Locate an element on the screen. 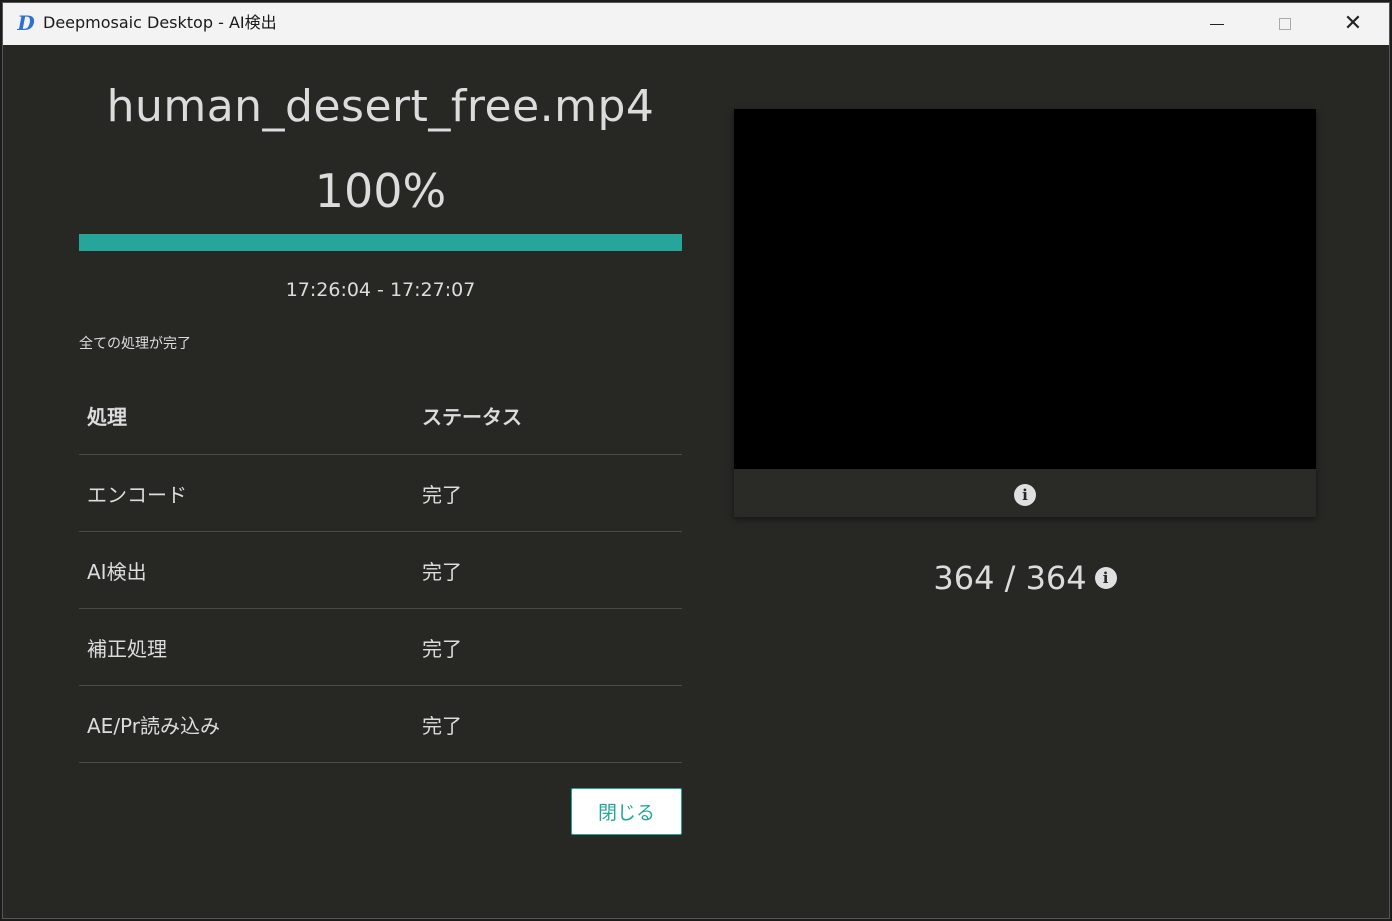 This screenshot has height=921, width=1392. progress-bar is located at coordinates (380, 242).